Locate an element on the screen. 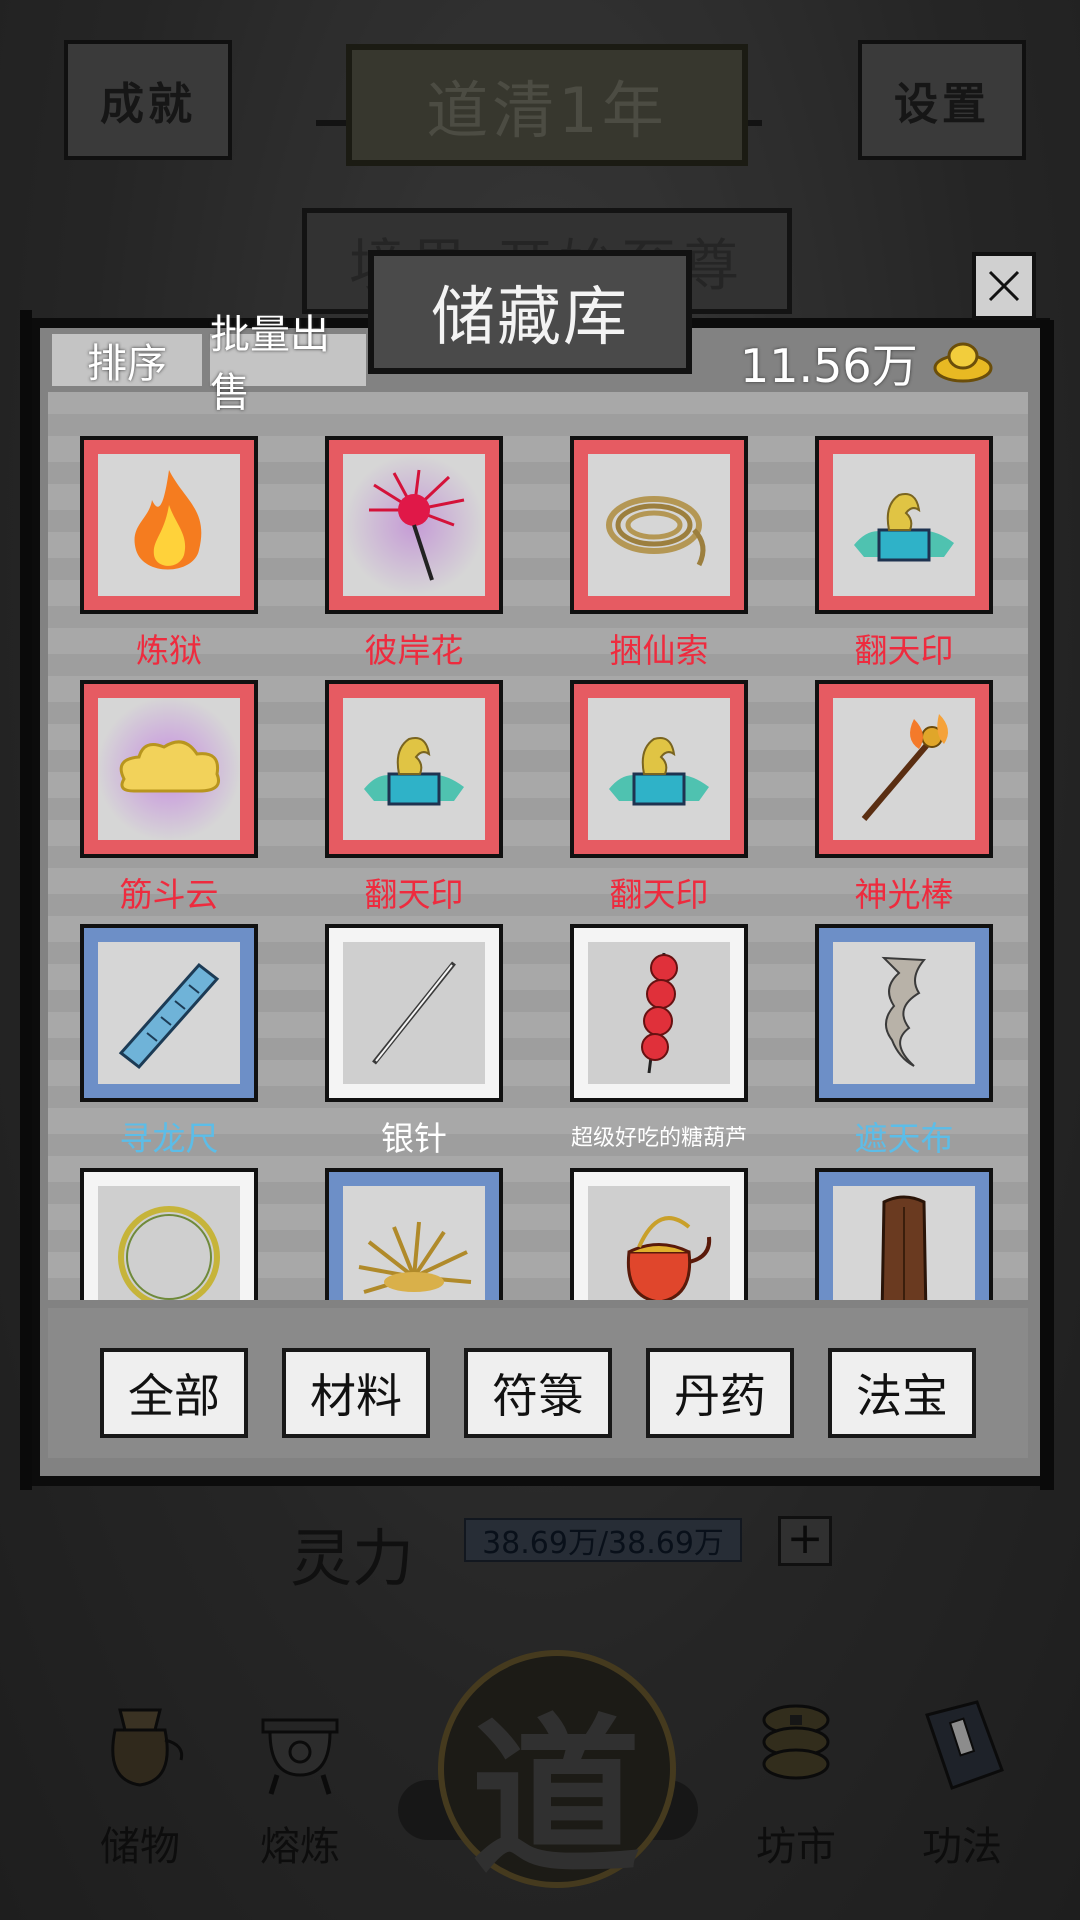  modal-title-text: 储藏库 is located at coordinates (530, 318).